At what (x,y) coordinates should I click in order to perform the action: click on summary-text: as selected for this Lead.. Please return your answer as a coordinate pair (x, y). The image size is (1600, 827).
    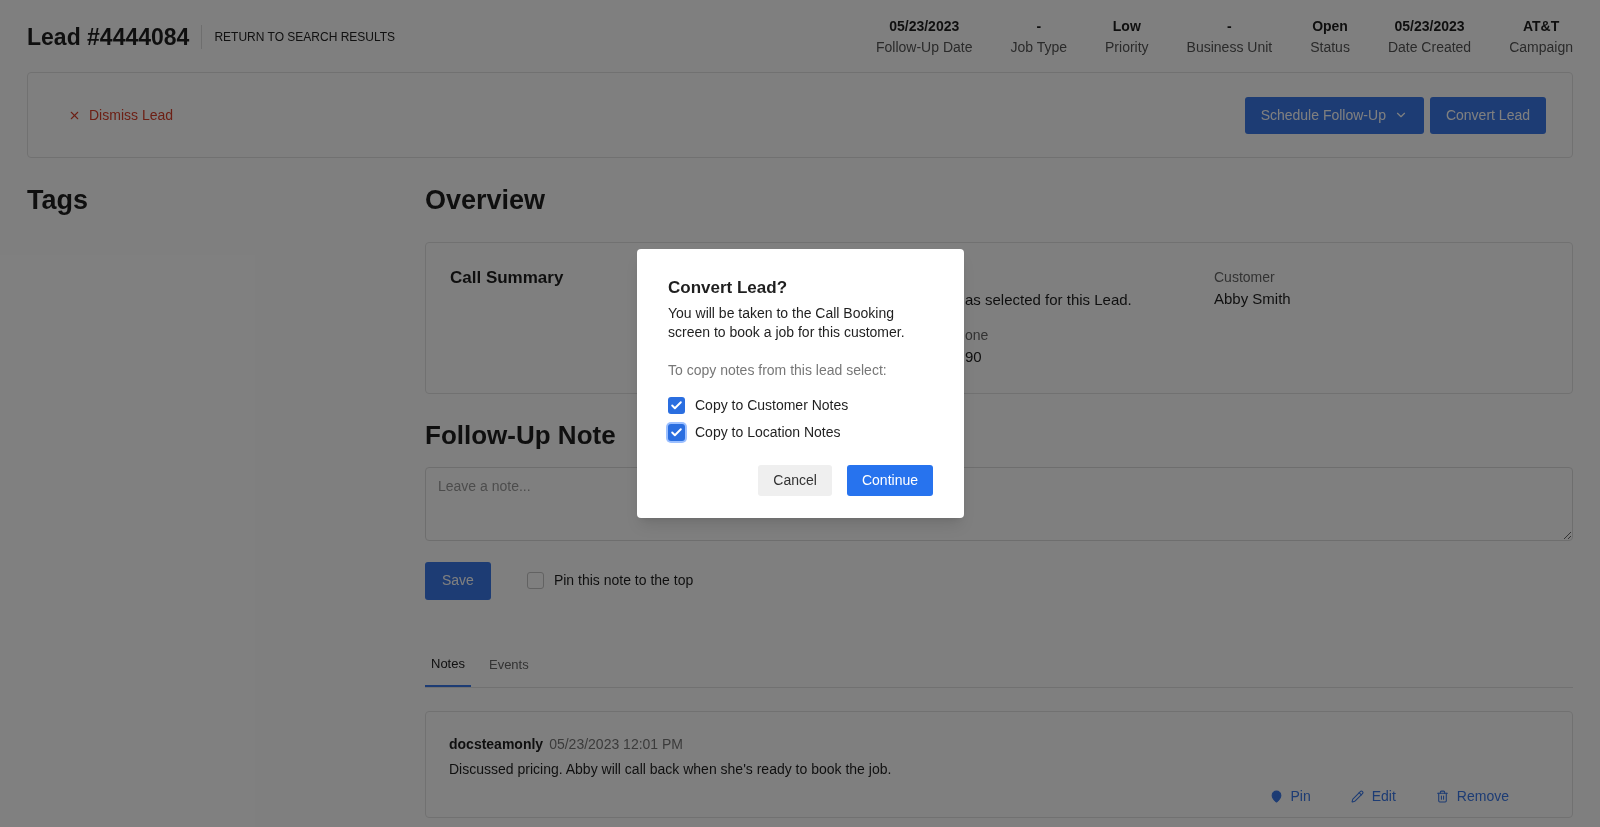
    Looking at the image, I should click on (1049, 299).